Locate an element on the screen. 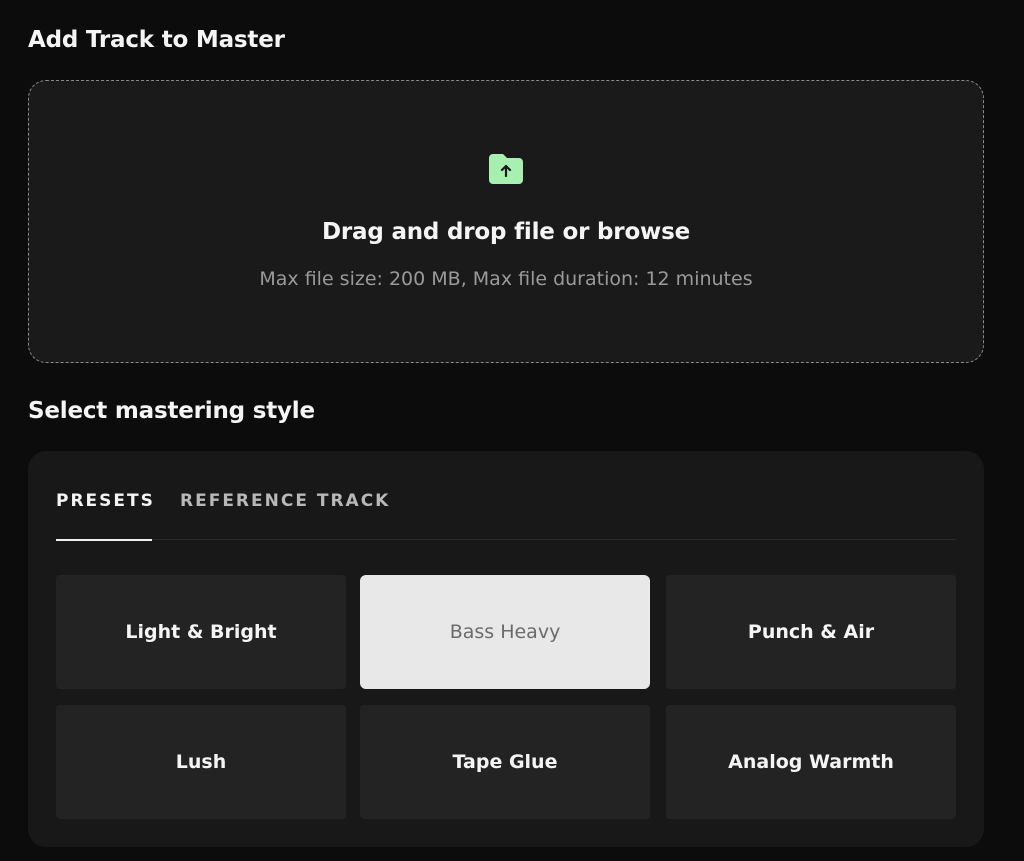 Image resolution: width=1024 pixels, height=861 pixels. tab-reference-track: REFERENCE TRACK is located at coordinates (285, 501).